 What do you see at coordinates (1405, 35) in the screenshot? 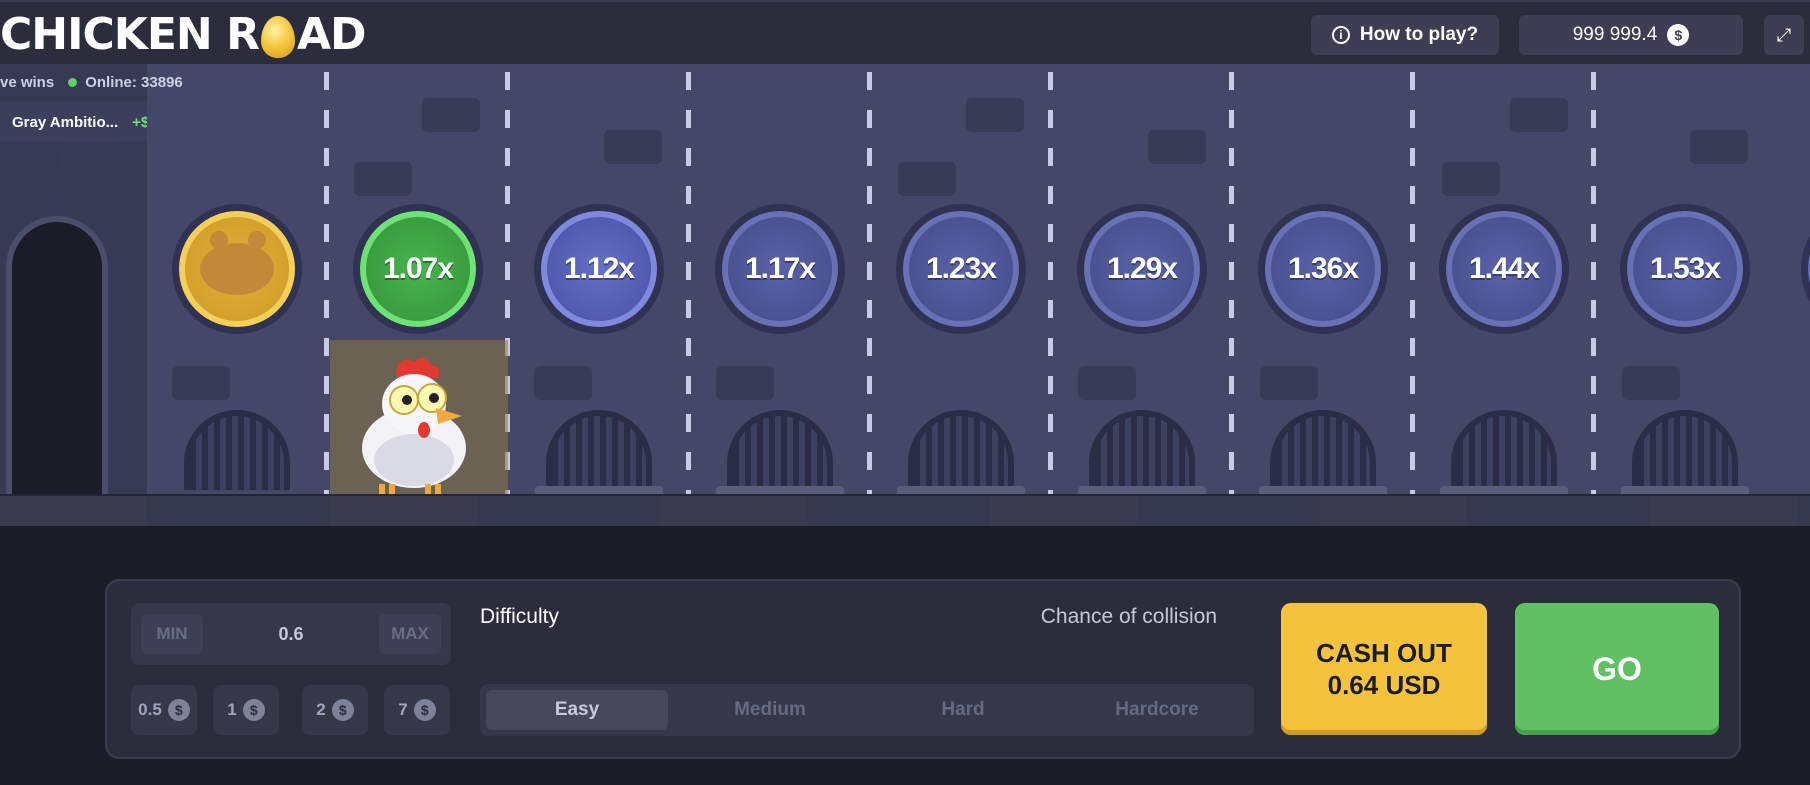
I see `how-to-play-button: i How to play?` at bounding box center [1405, 35].